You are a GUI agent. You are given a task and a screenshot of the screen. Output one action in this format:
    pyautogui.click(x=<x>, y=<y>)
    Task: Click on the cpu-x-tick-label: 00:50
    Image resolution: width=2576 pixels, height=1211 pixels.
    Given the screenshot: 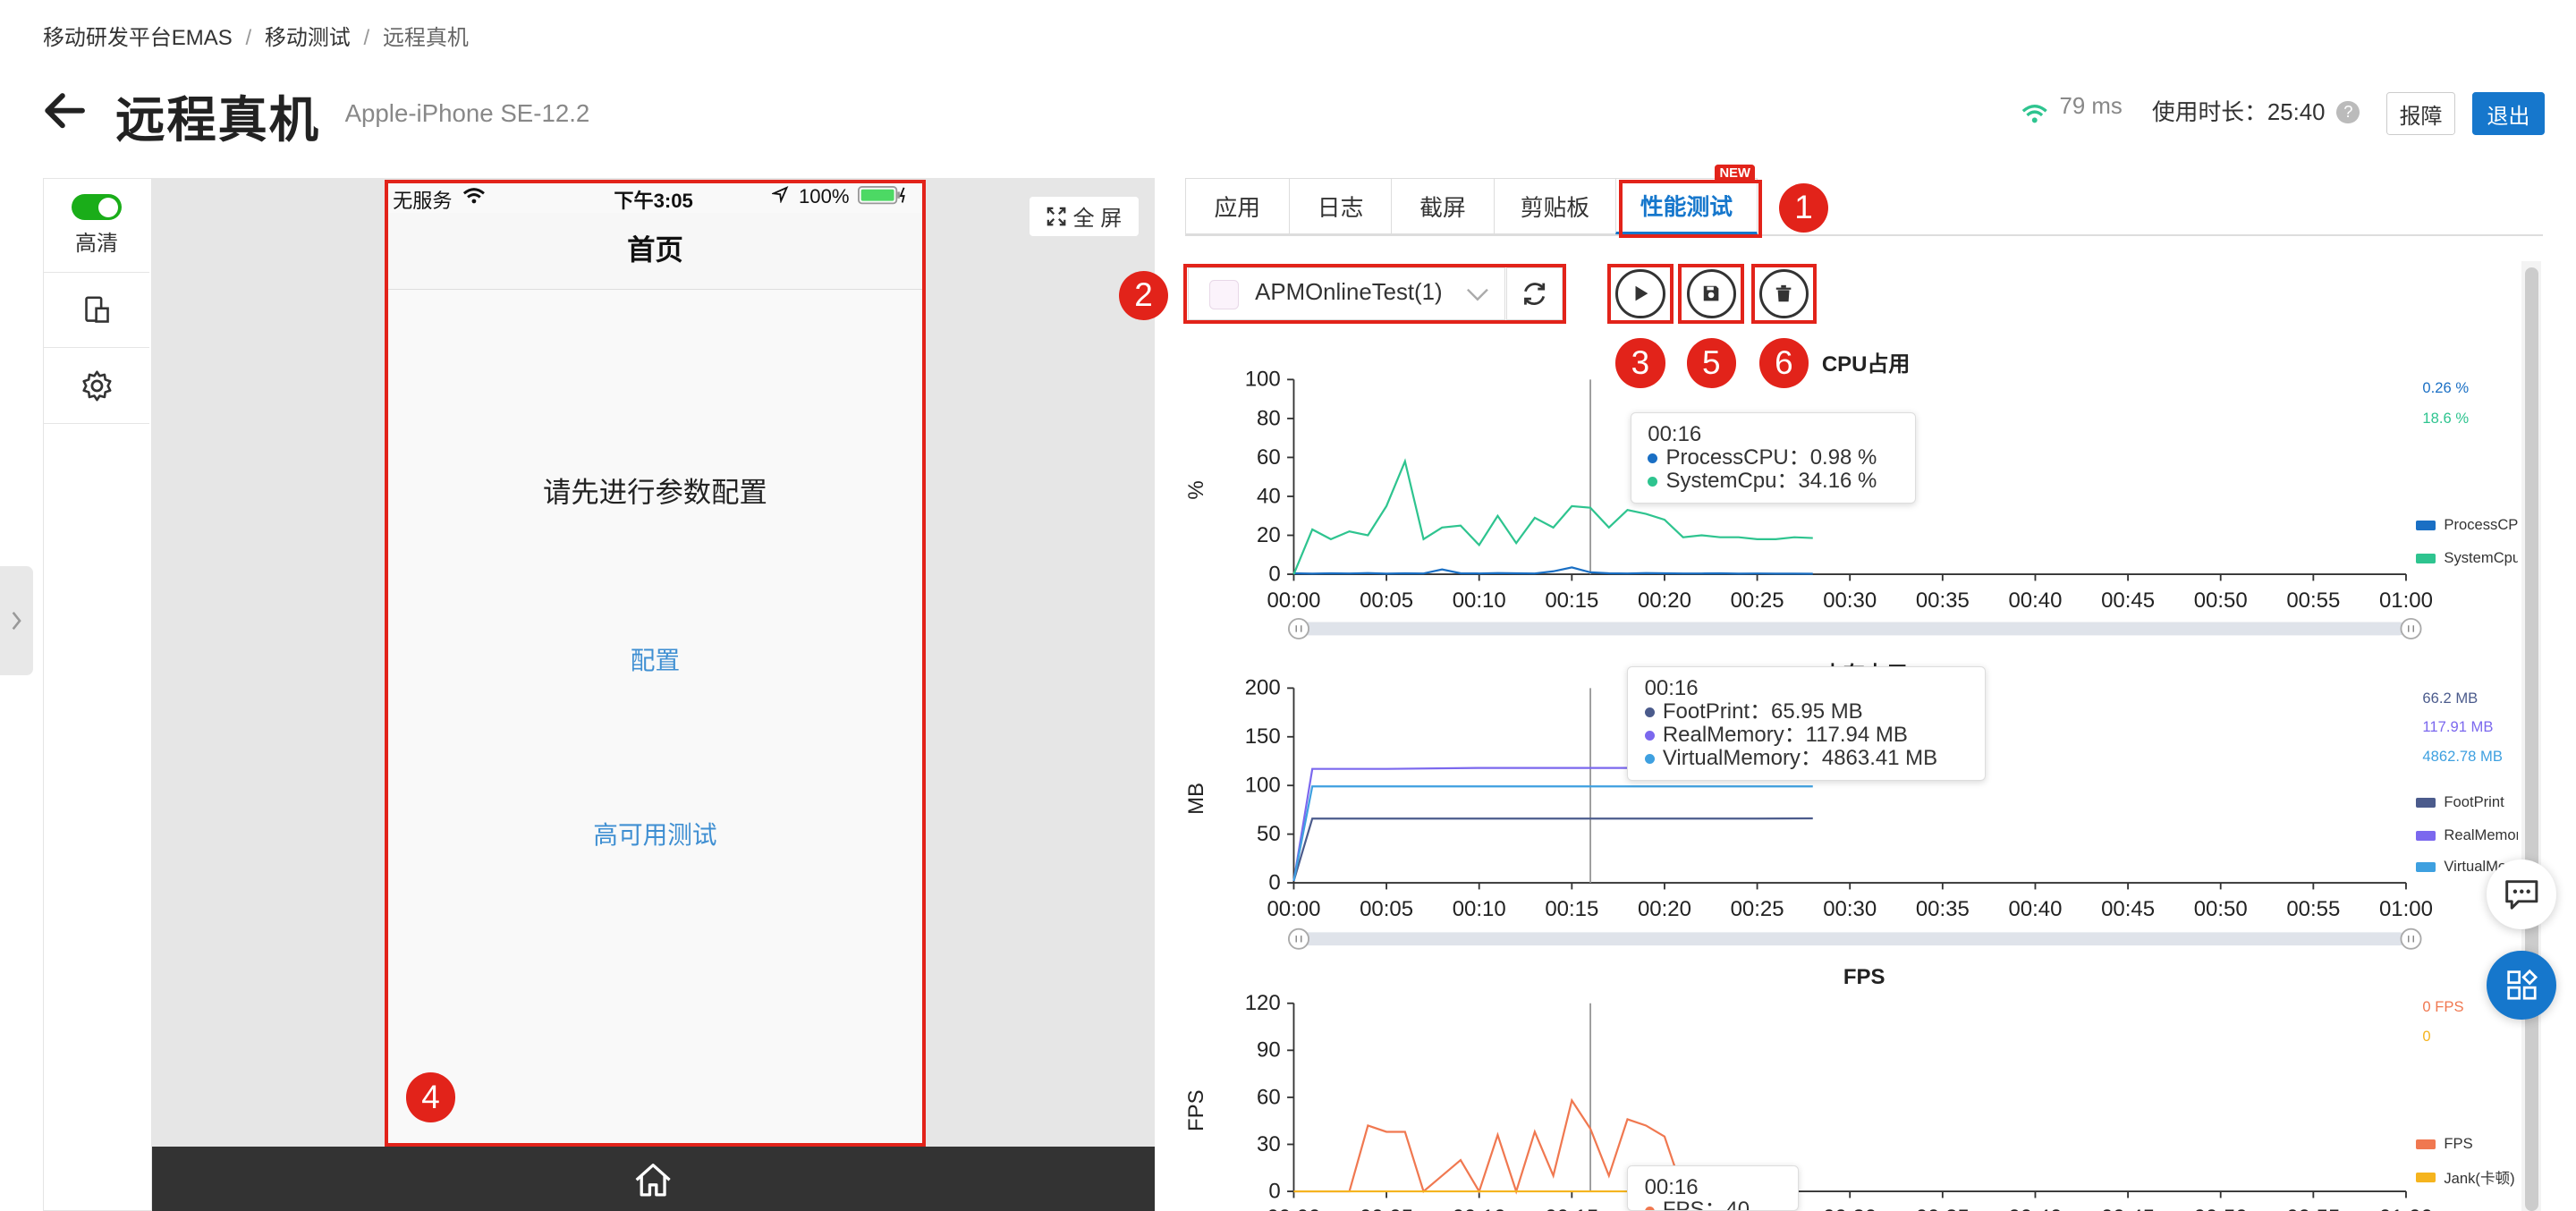 What is the action you would take?
    pyautogui.click(x=2221, y=601)
    